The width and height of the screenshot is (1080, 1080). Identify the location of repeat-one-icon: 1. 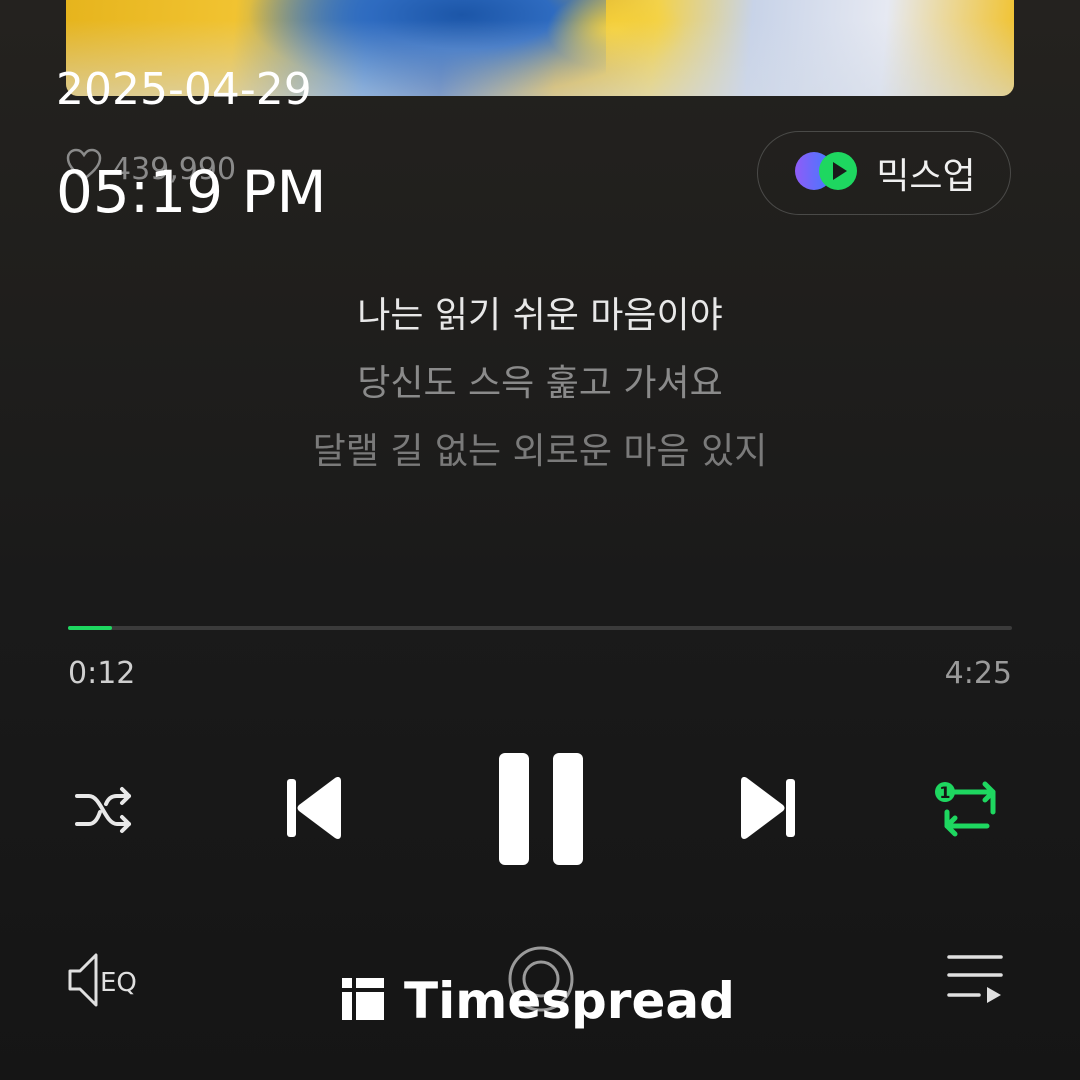
(970, 809).